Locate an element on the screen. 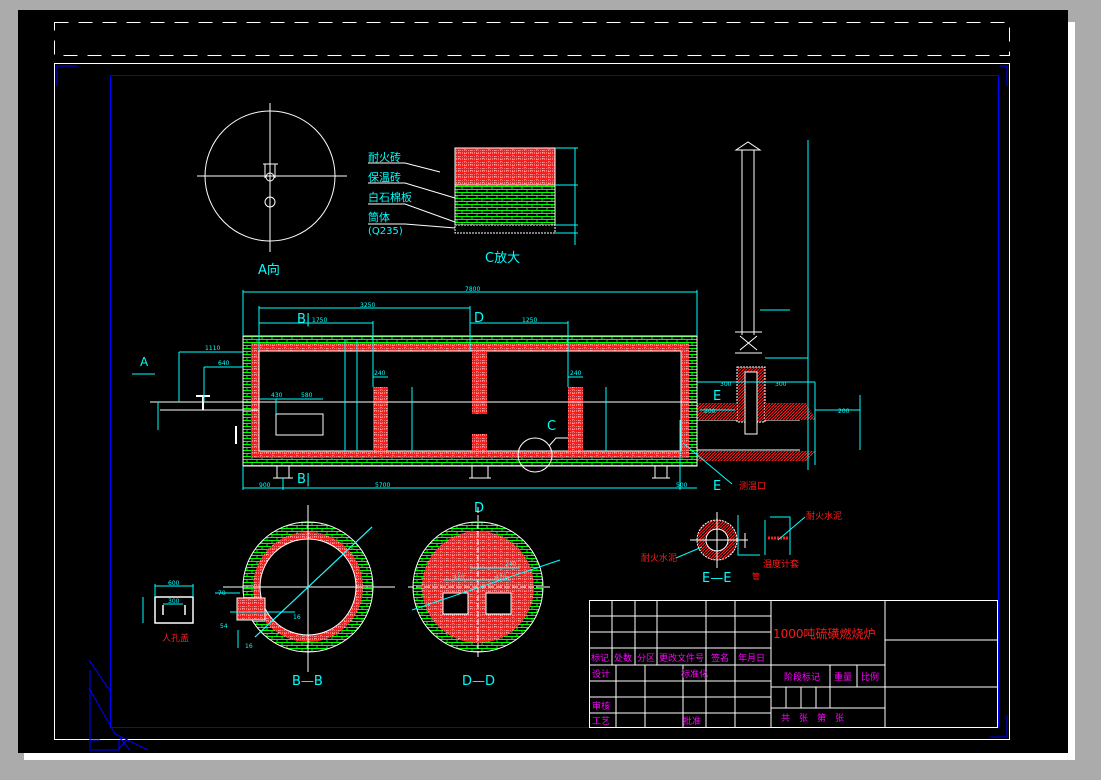 The image size is (1101, 780). temp-port-label: 测温口 is located at coordinates (752, 486).